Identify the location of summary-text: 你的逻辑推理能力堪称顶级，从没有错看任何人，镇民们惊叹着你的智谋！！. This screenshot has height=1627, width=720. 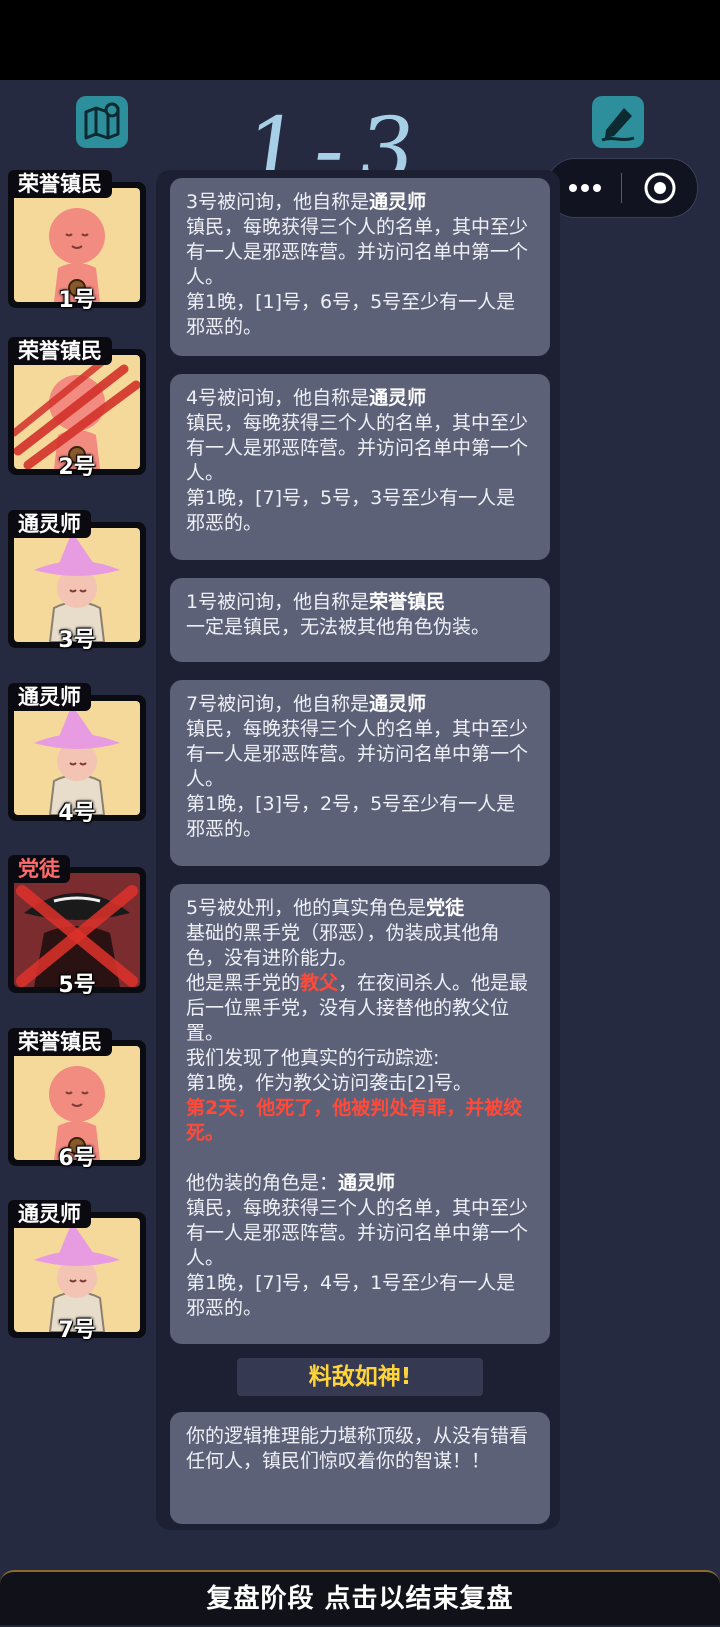
(357, 1448).